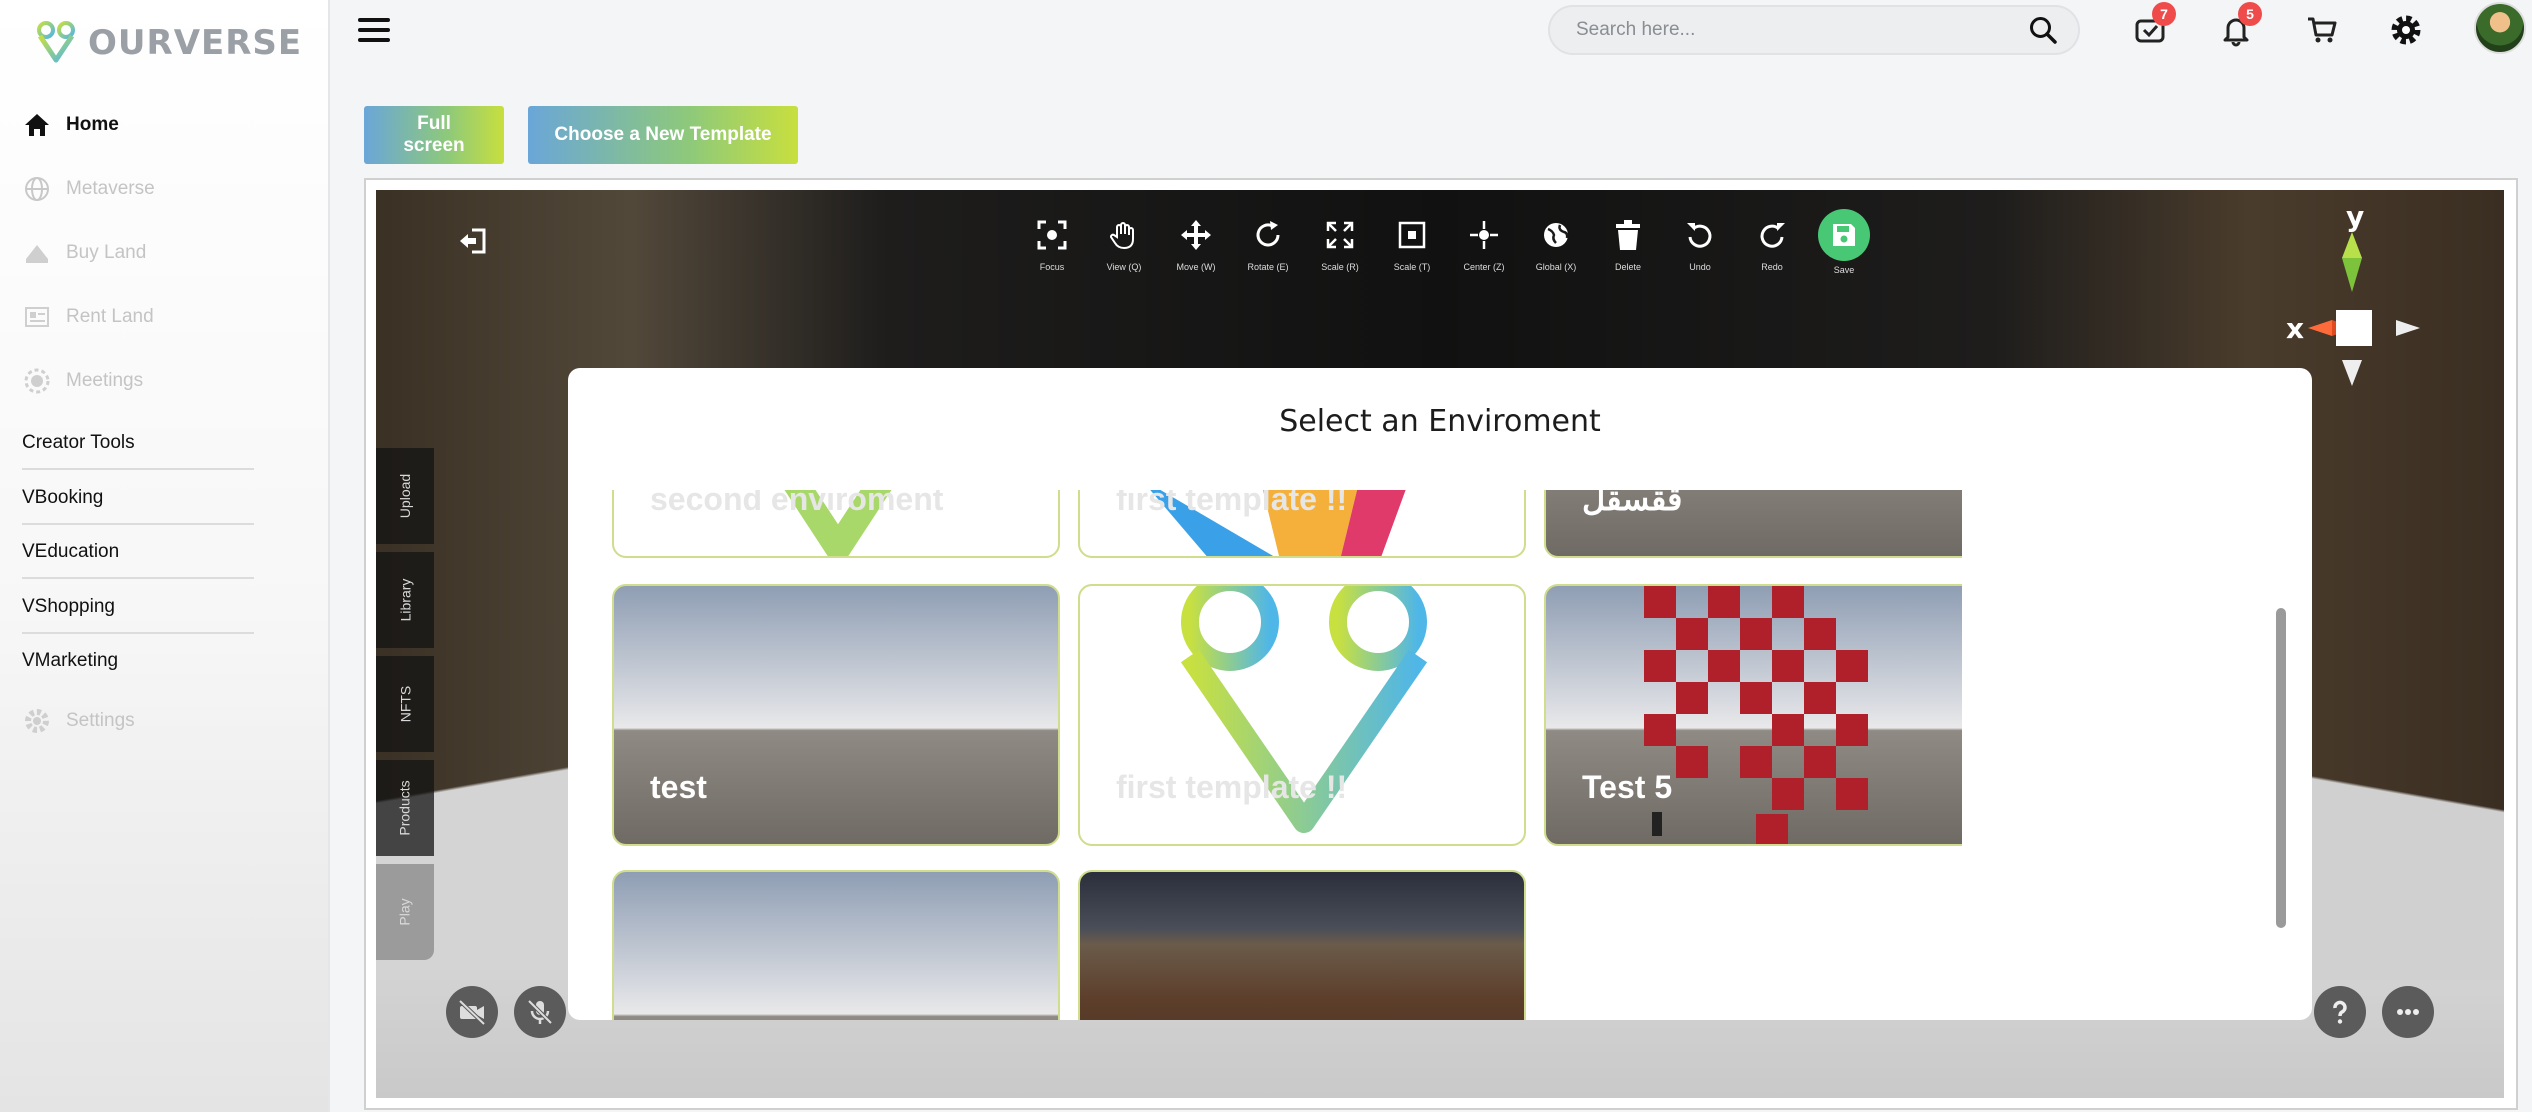 The width and height of the screenshot is (2532, 1112). What do you see at coordinates (138, 447) in the screenshot?
I see `sidebar-link-creator-tools: Creator Tools` at bounding box center [138, 447].